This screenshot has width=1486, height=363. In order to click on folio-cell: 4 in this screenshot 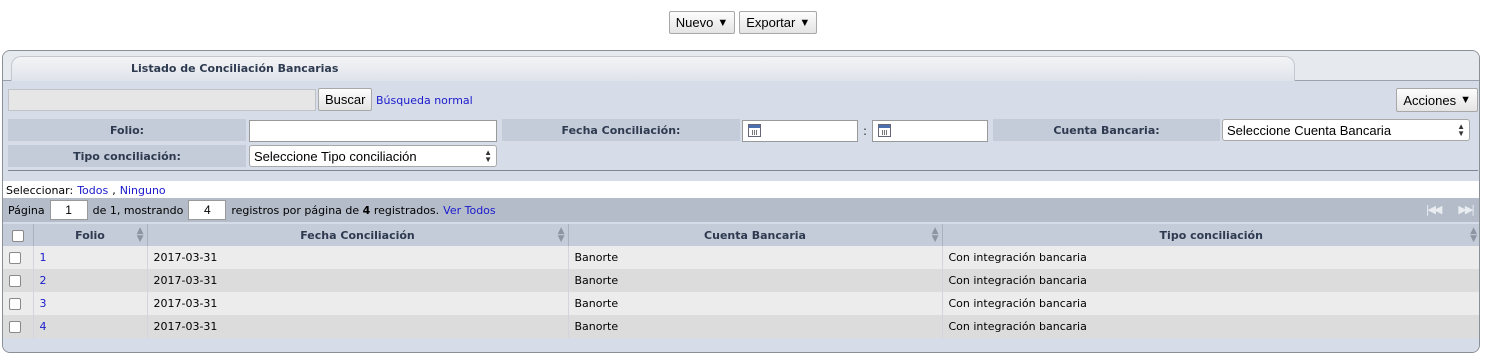, I will do `click(90, 326)`.